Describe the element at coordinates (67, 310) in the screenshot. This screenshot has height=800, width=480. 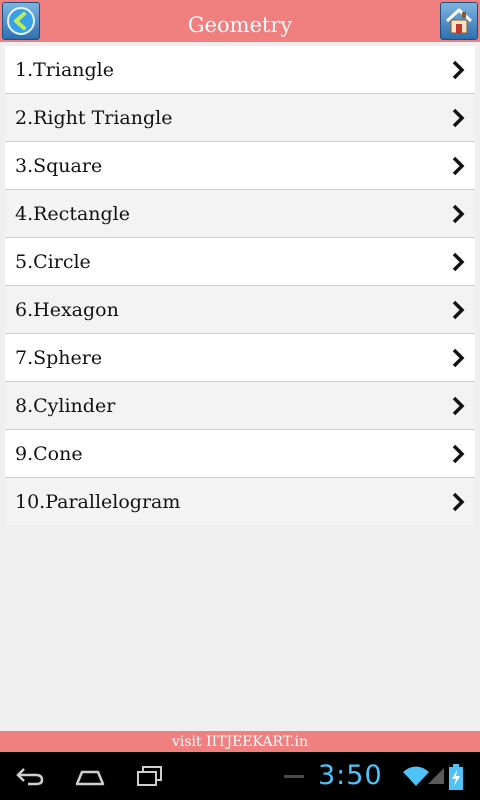
I see `list-item-label: 6.Hexagon` at that location.